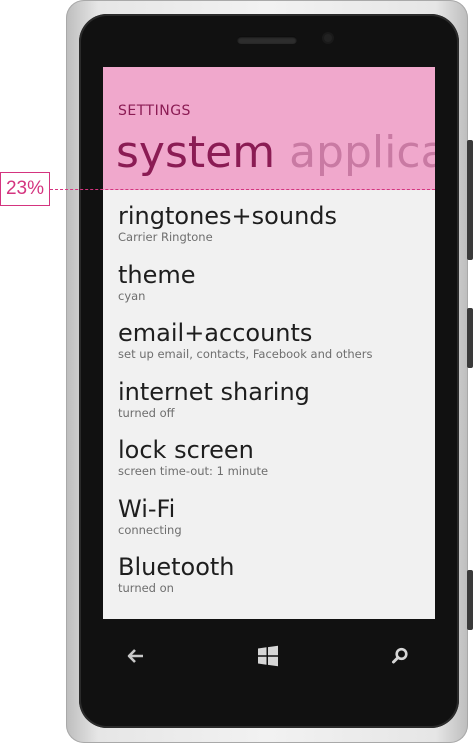  I want to click on setting-ringtones-sounds: ringtones+sounds Carrier Ringtone, so click(273, 231).